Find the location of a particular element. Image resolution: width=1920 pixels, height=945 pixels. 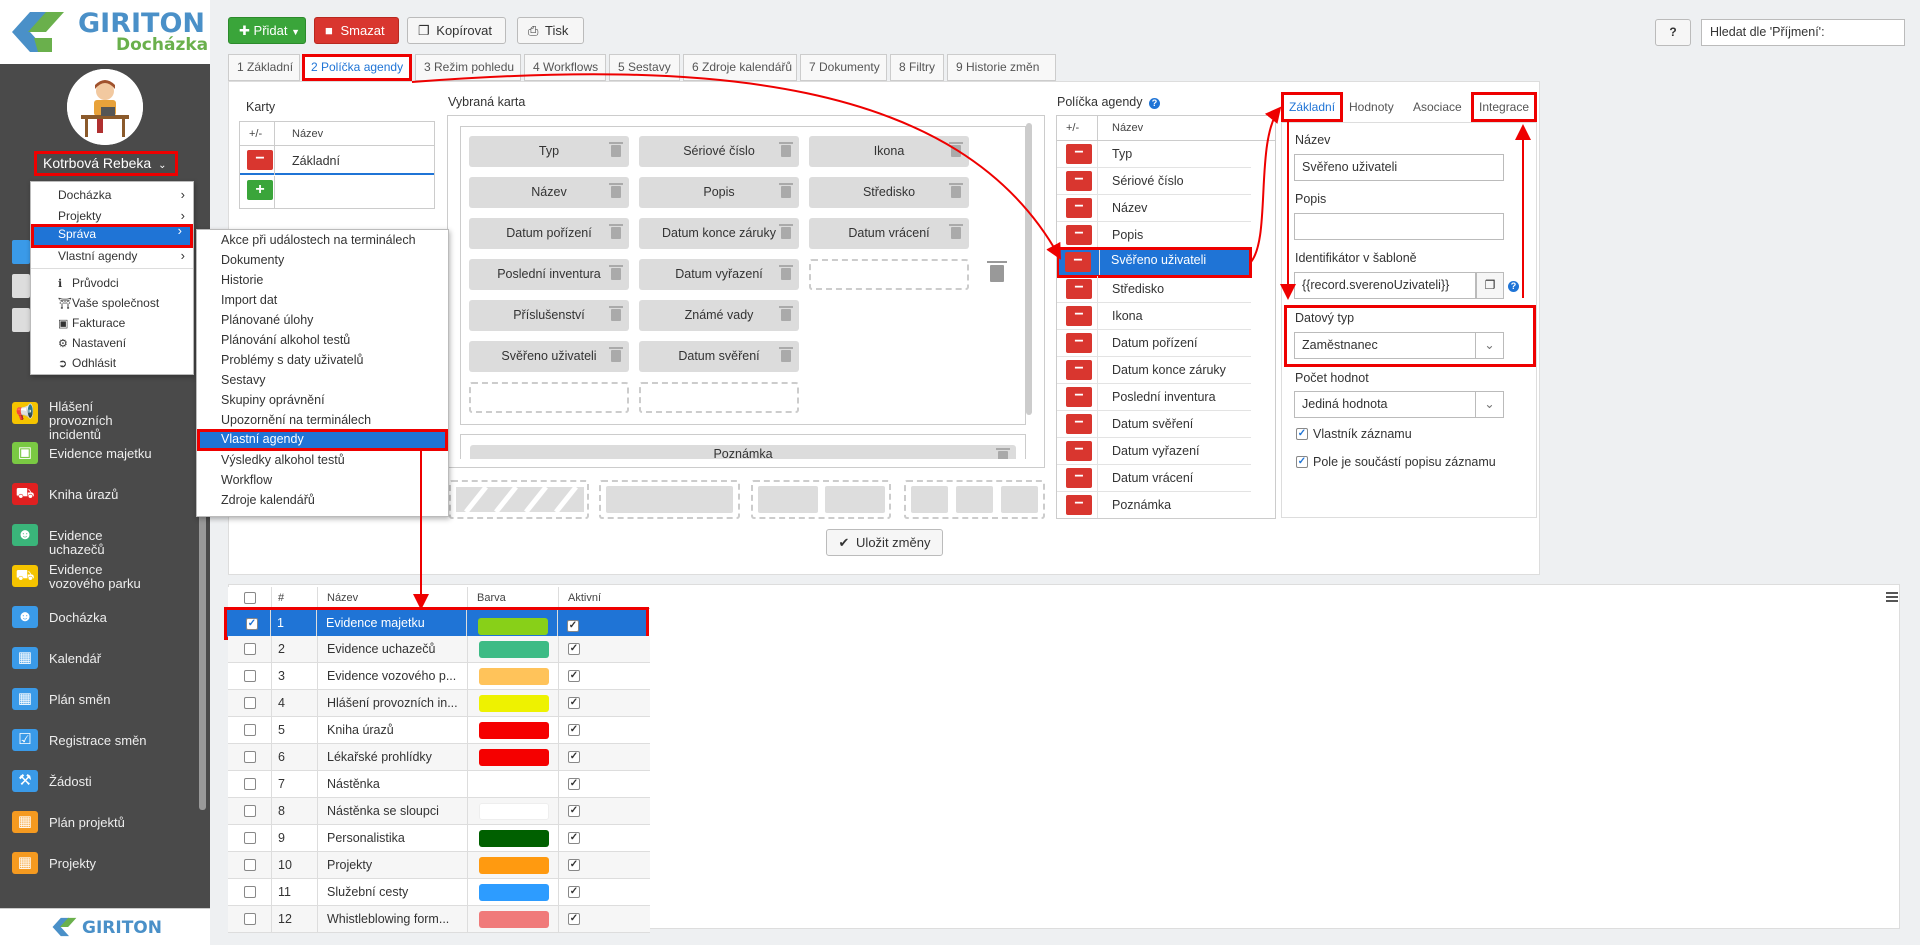

property-tab: Asociace is located at coordinates (1437, 107).